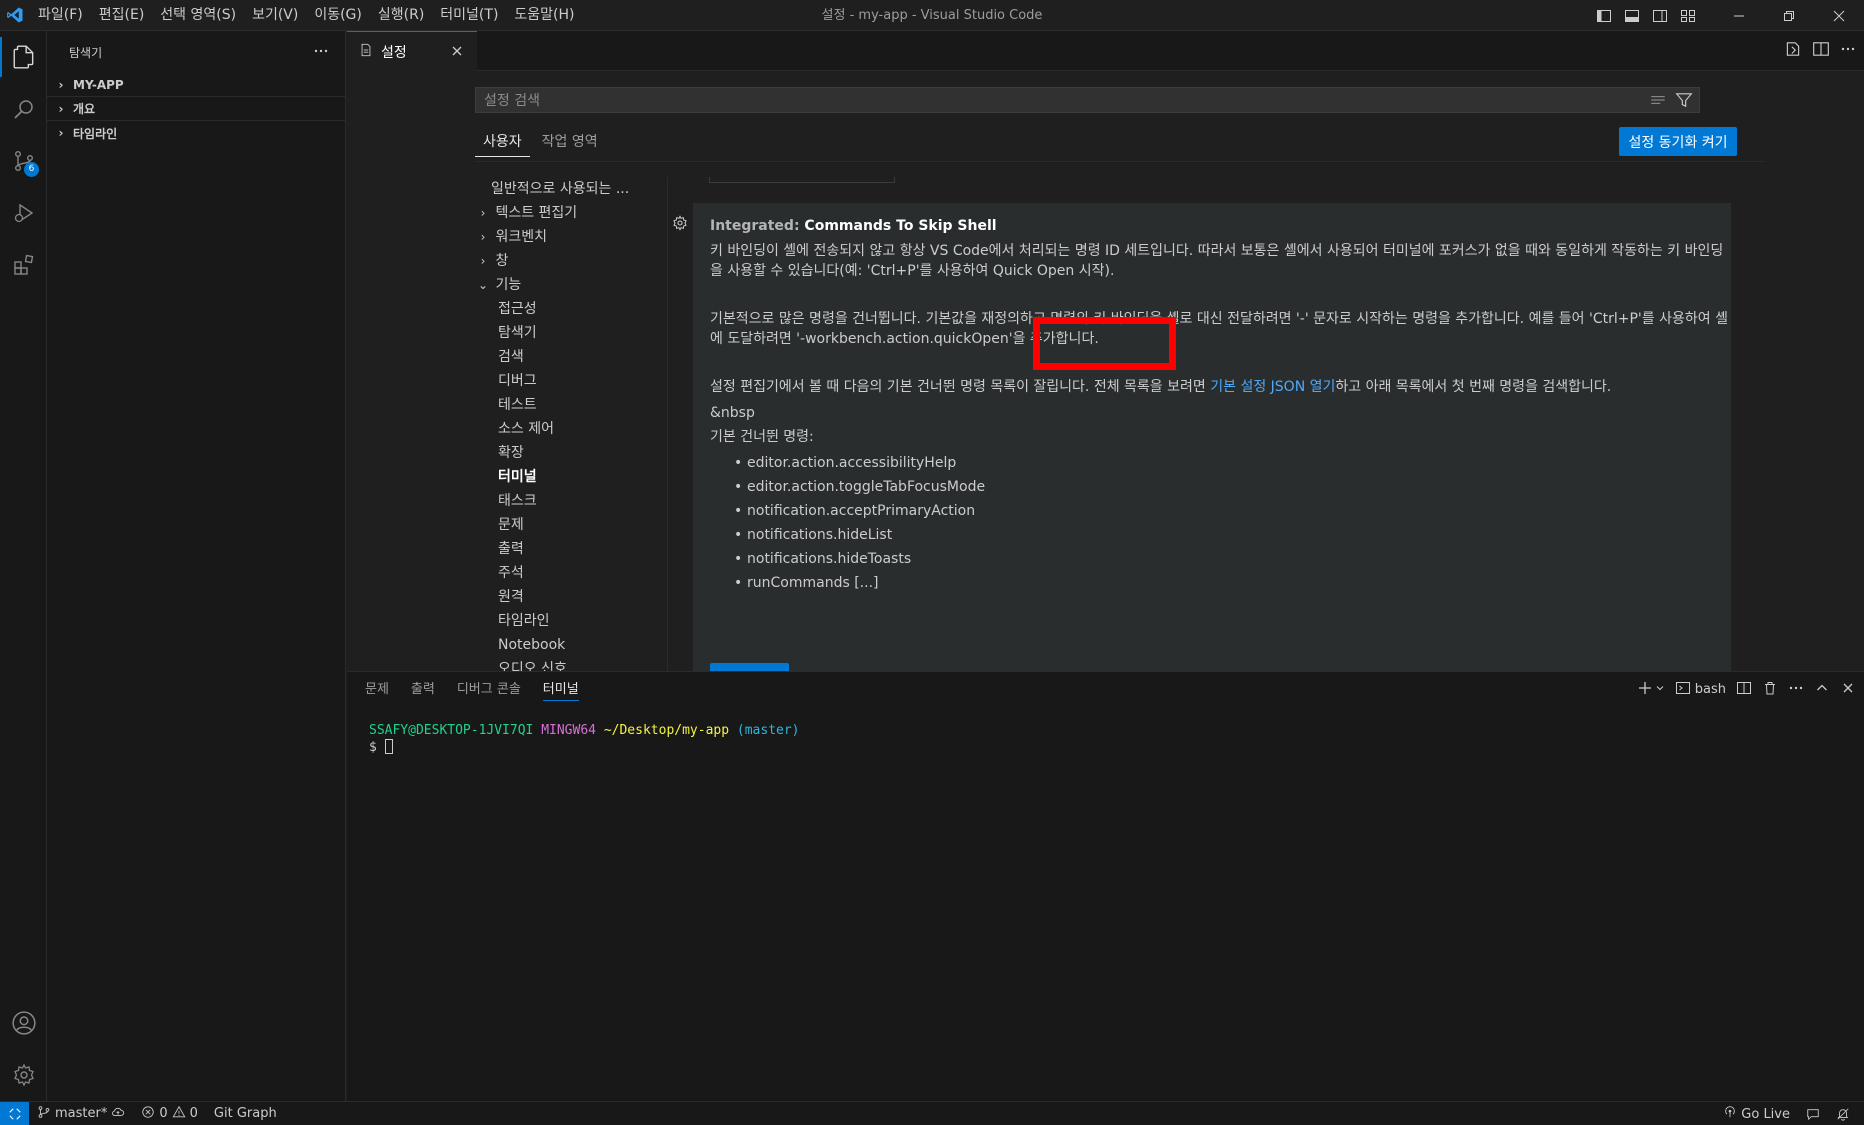 This screenshot has height=1125, width=1864. What do you see at coordinates (1272, 387) in the screenshot?
I see `open-default-settings-json-link: 기본 설정 JSON 열기` at bounding box center [1272, 387].